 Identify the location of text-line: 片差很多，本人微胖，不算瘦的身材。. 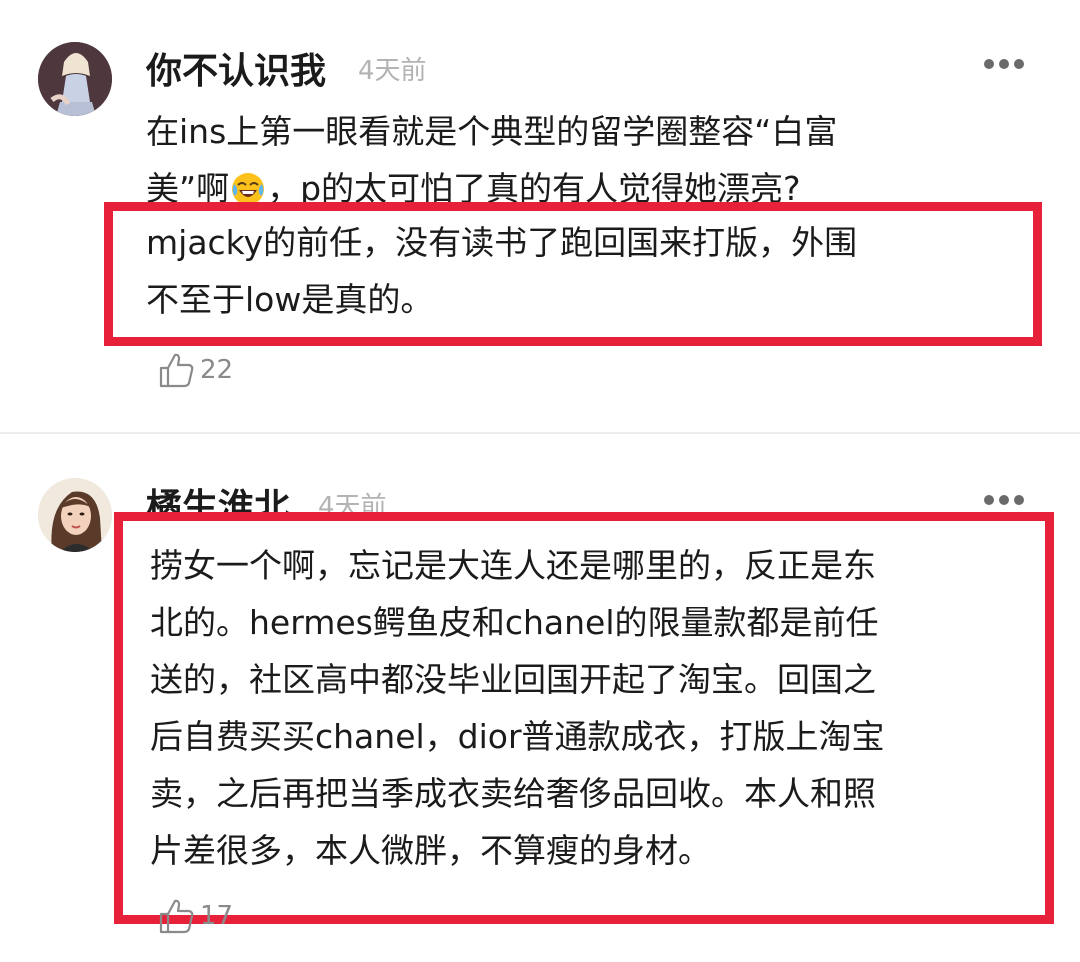
(430, 850).